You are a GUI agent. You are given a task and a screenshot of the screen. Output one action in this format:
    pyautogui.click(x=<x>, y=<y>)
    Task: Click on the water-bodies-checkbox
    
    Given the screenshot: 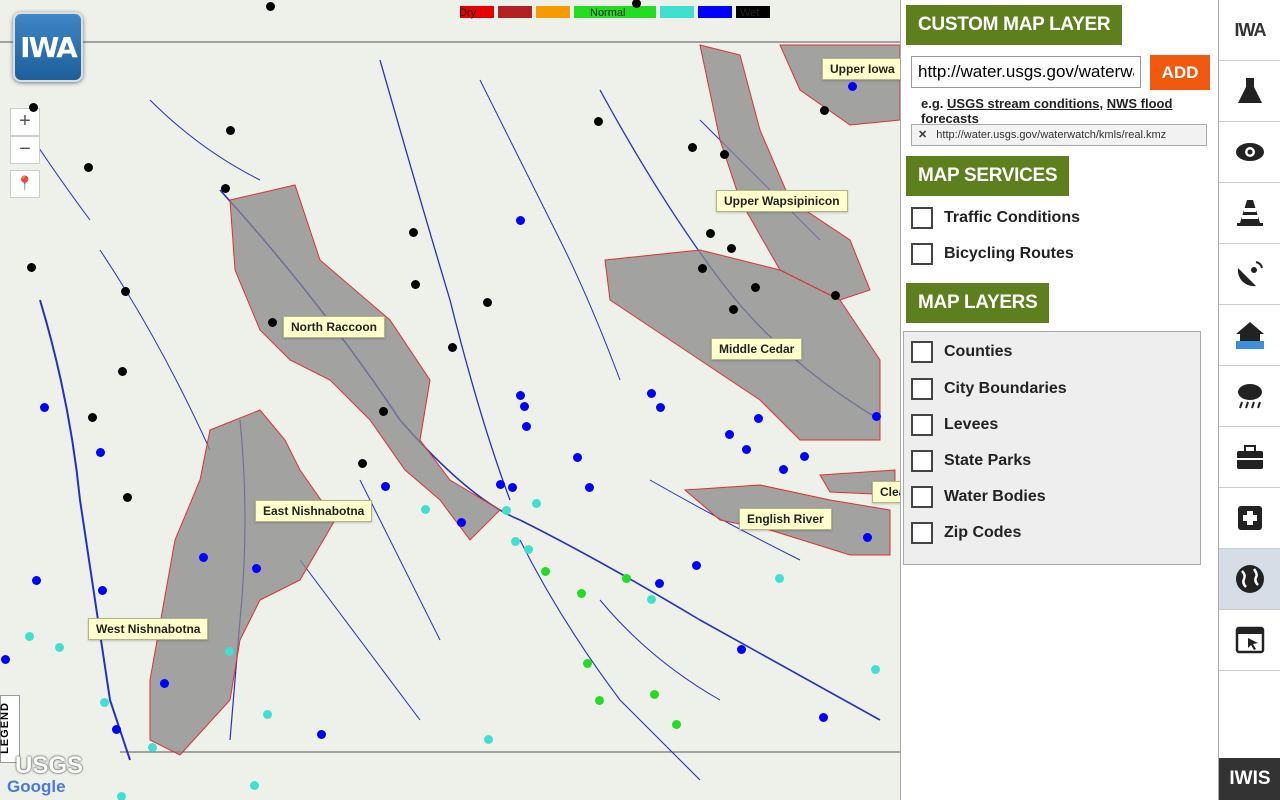 What is the action you would take?
    pyautogui.click(x=922, y=497)
    